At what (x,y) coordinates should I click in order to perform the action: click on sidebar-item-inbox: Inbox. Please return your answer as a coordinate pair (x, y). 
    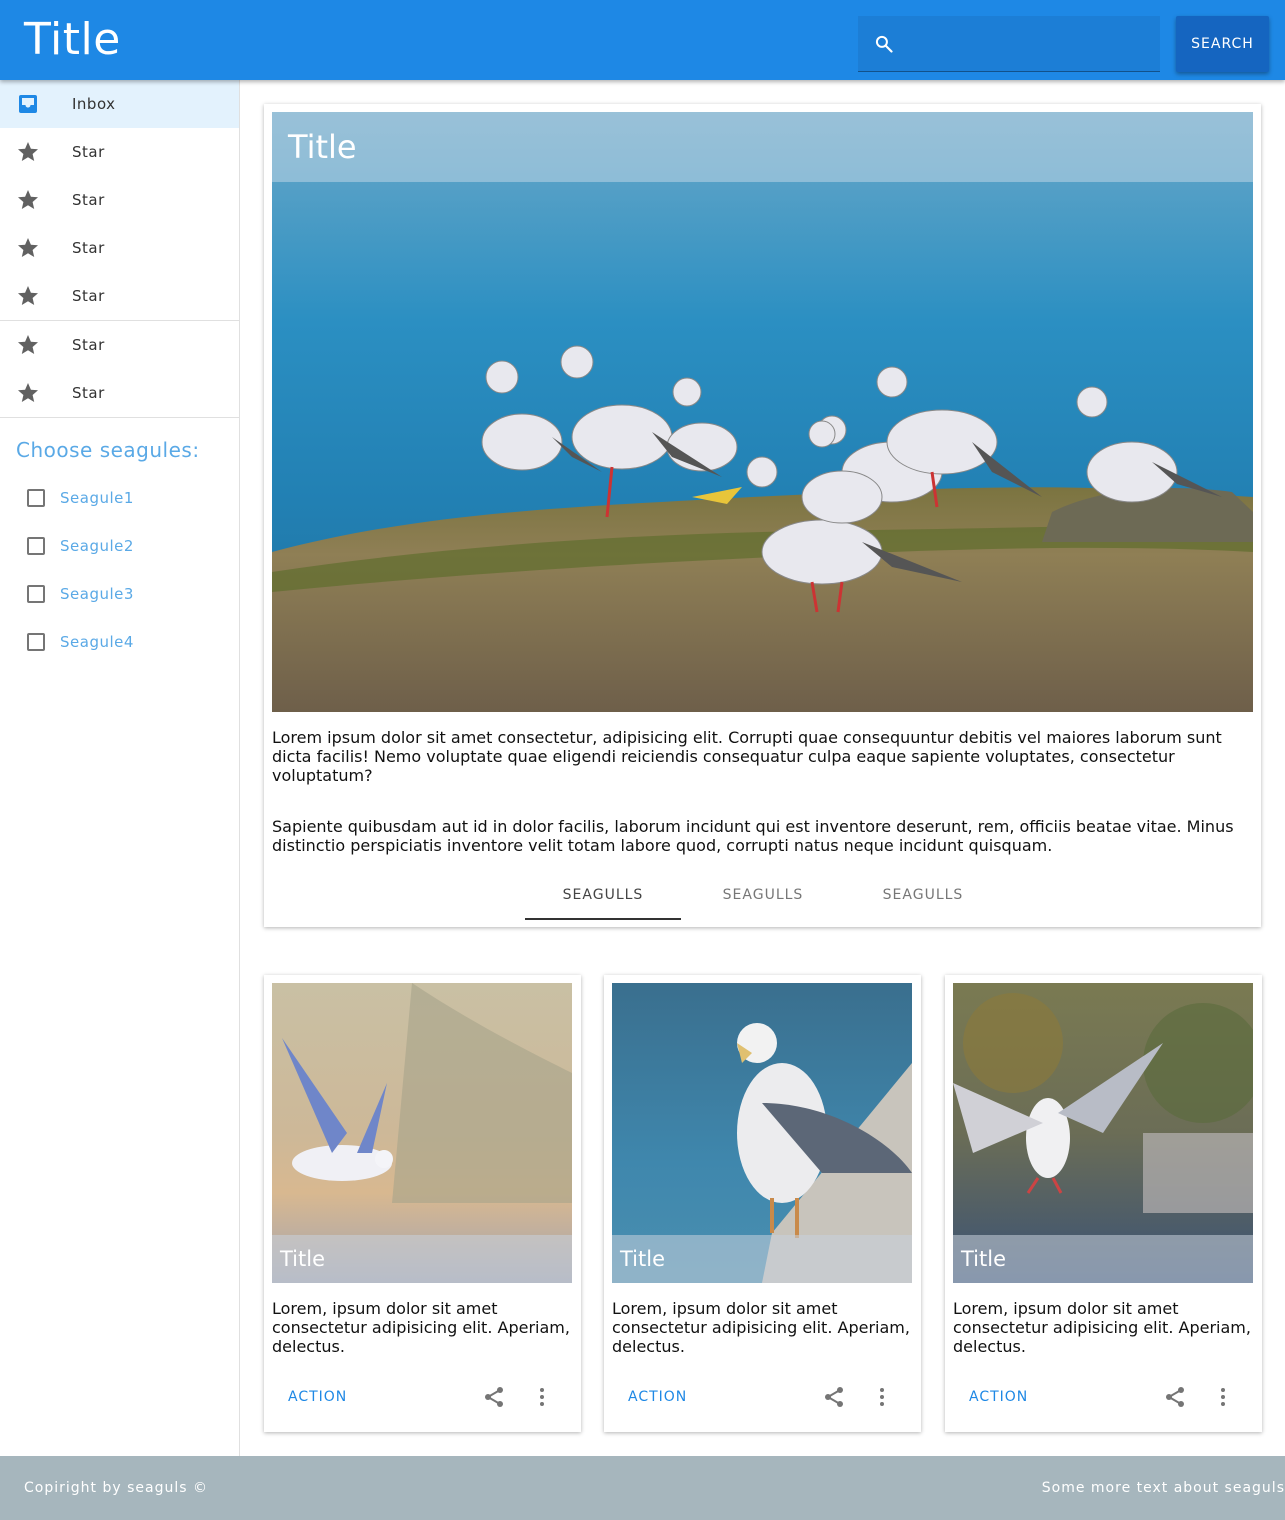
    Looking at the image, I should click on (119, 104).